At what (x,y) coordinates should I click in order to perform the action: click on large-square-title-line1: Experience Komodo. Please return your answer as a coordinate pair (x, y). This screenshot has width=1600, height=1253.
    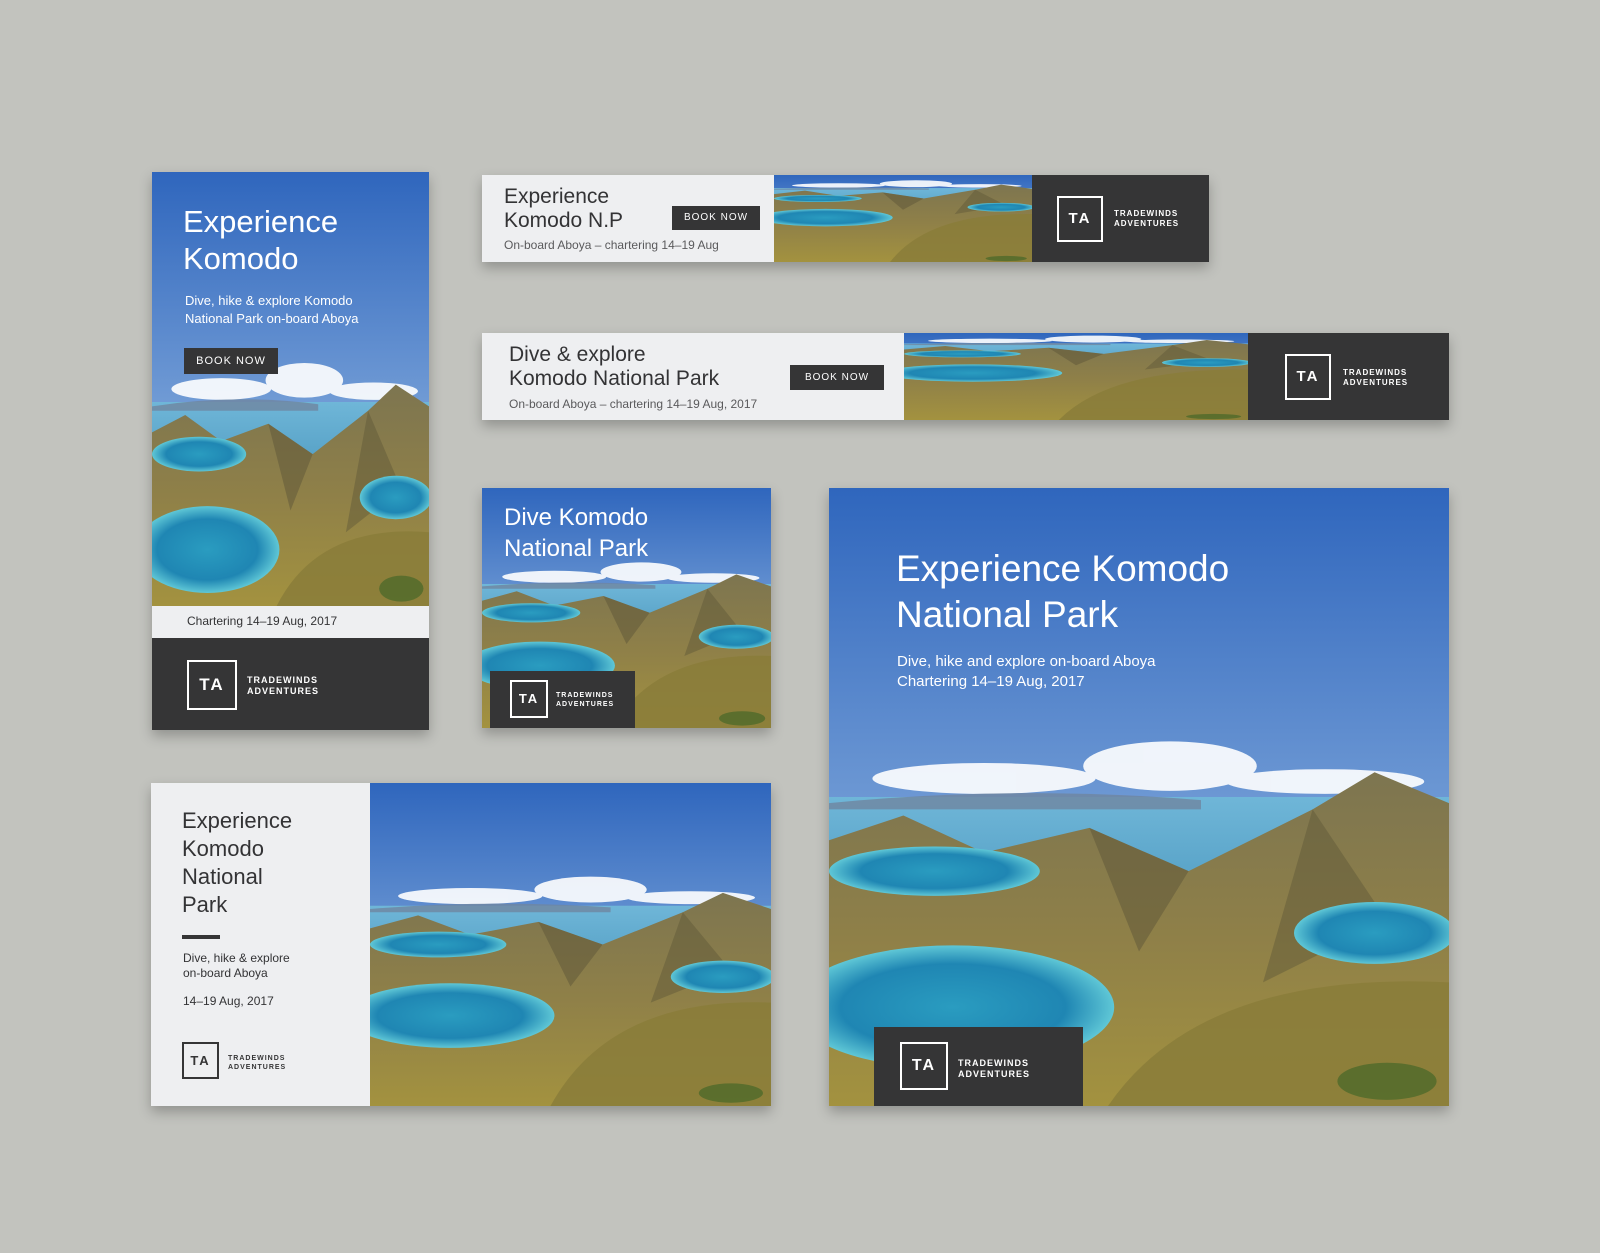
    Looking at the image, I should click on (1063, 568).